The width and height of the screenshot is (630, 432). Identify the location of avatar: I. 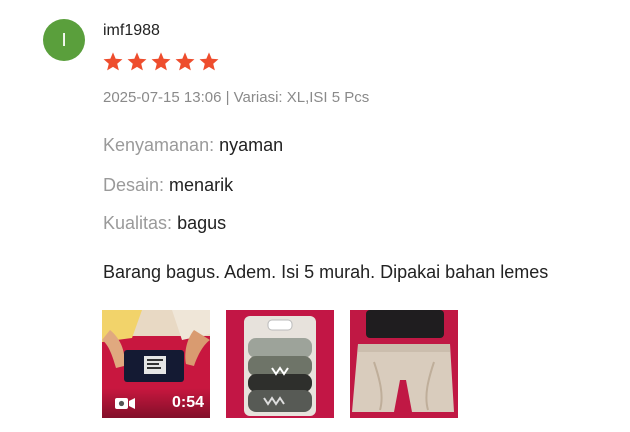
(64, 40).